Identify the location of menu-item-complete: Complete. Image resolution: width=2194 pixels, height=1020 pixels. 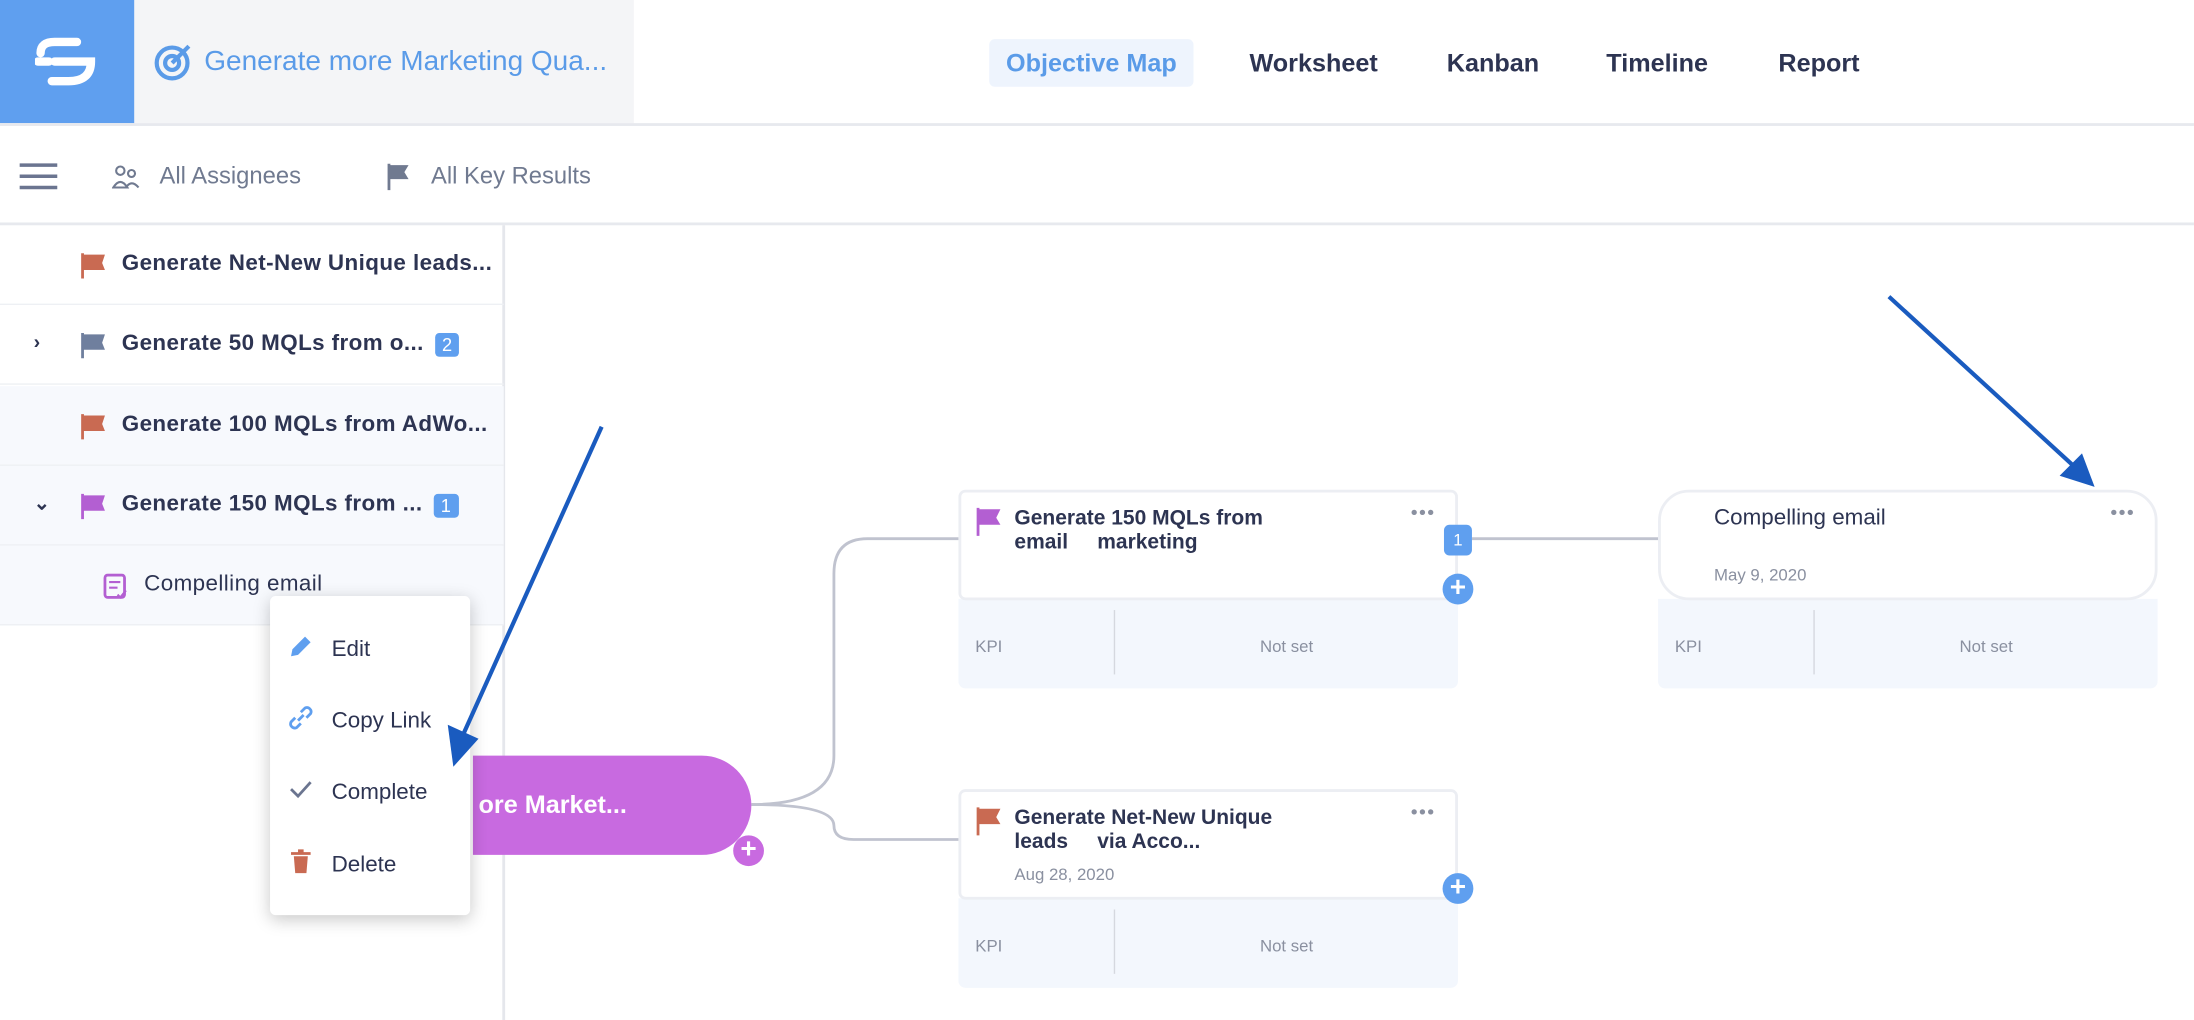
(357, 792).